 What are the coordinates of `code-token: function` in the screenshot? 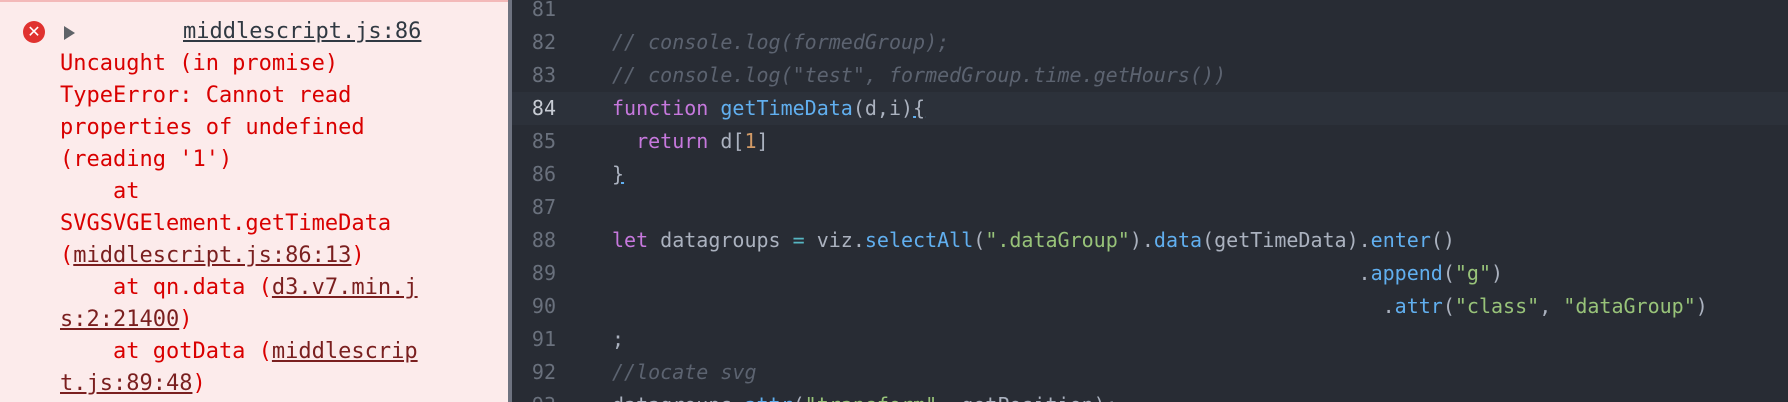 It's located at (660, 108).